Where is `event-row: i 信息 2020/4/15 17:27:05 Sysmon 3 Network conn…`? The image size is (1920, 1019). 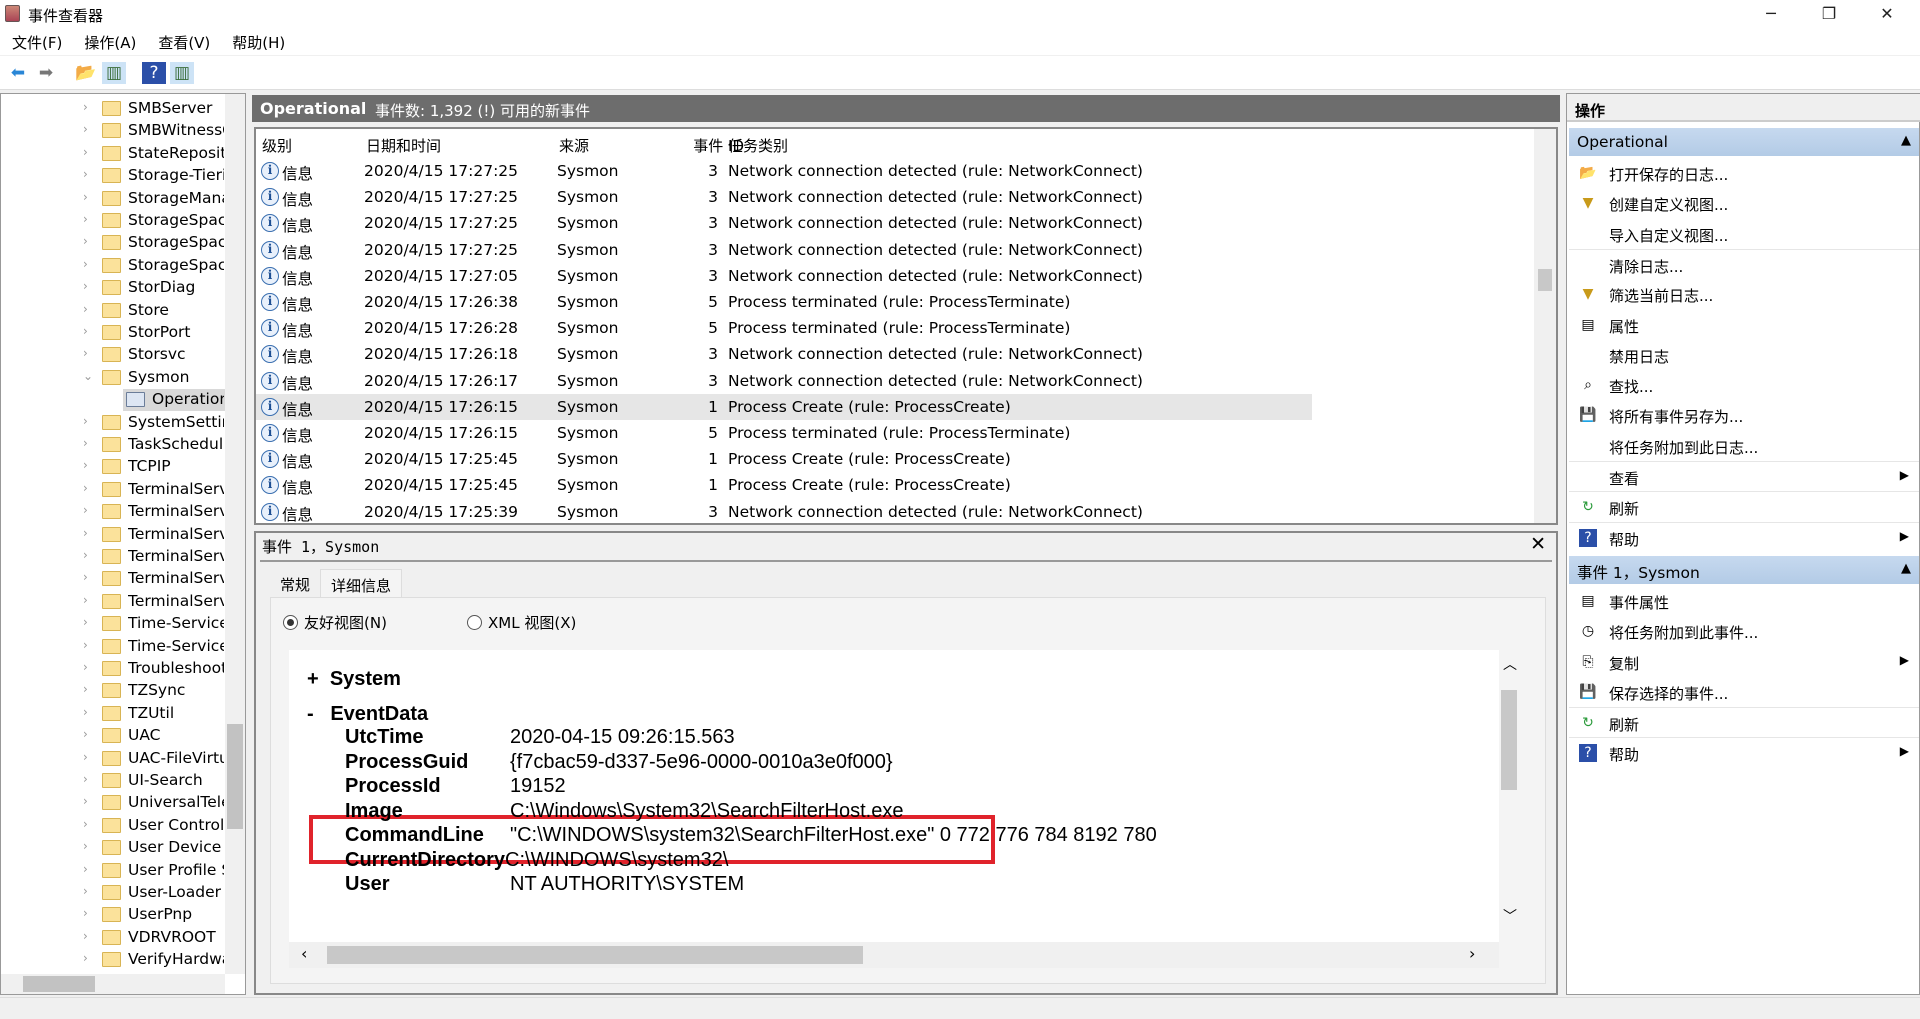
event-row: i 信息 2020/4/15 17:27:05 Sysmon 3 Network conn… is located at coordinates (784, 276).